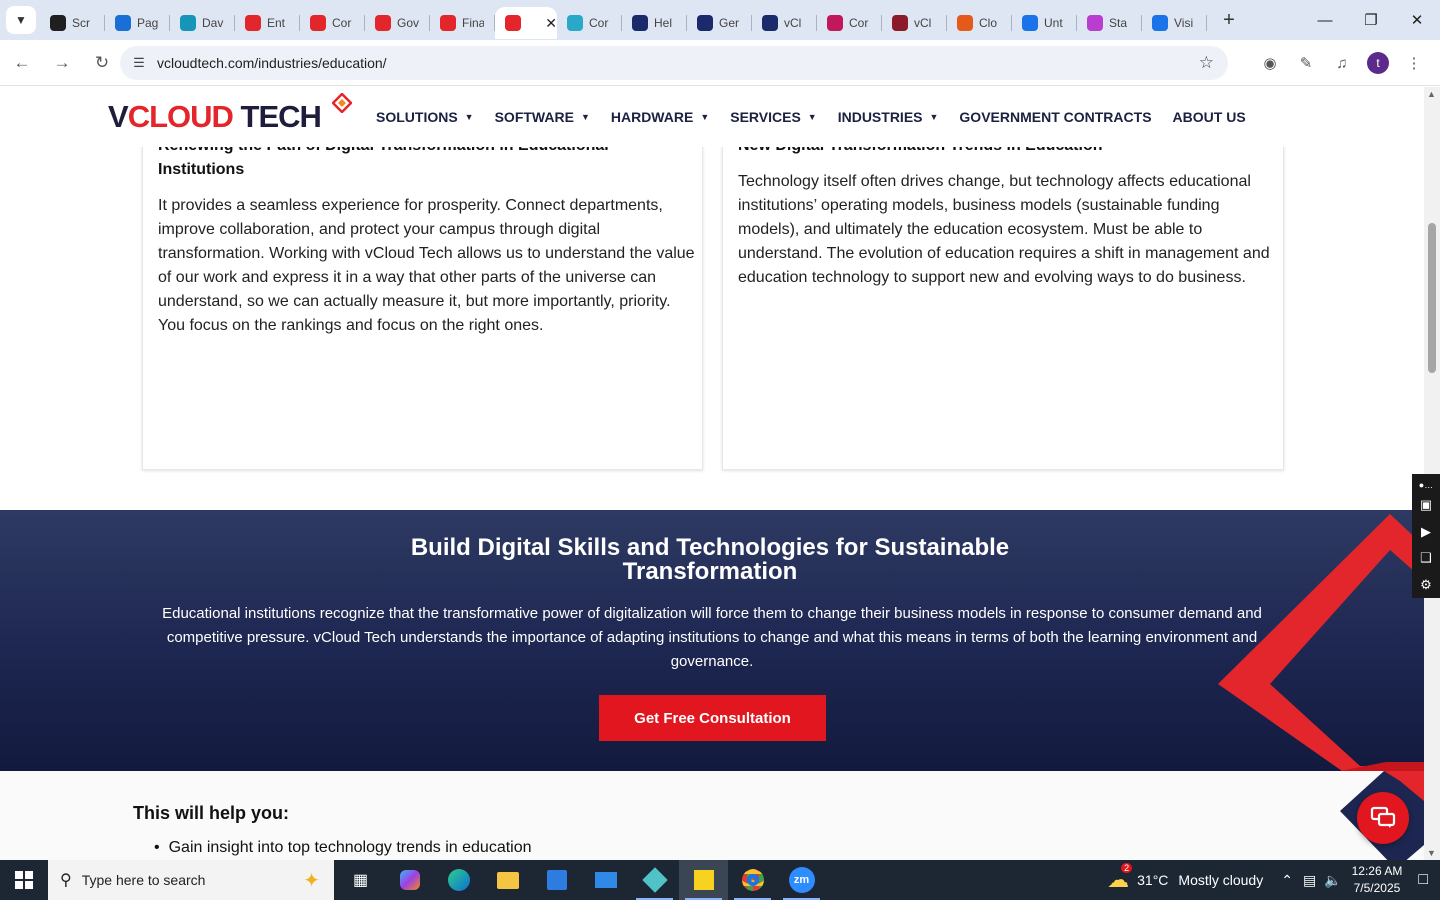 This screenshot has width=1440, height=900. Describe the element at coordinates (1414, 63) in the screenshot. I see `menu-dots-icon: ⋮` at that location.